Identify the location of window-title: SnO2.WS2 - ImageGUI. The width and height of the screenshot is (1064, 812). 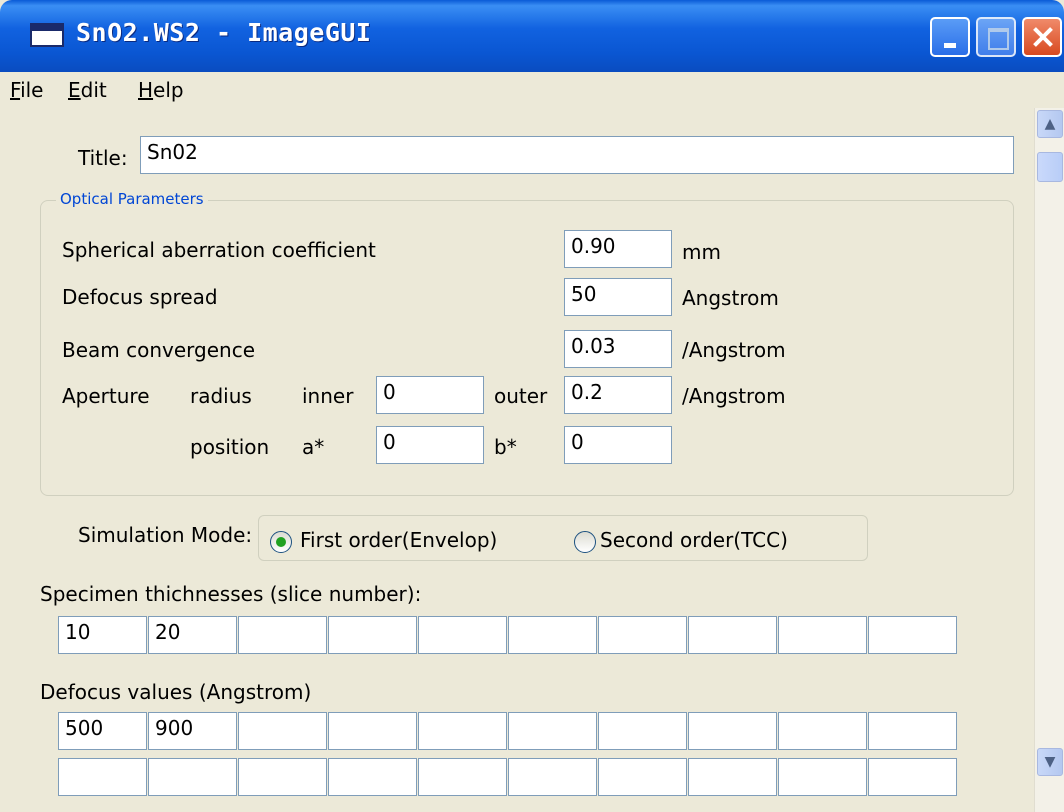
(224, 32).